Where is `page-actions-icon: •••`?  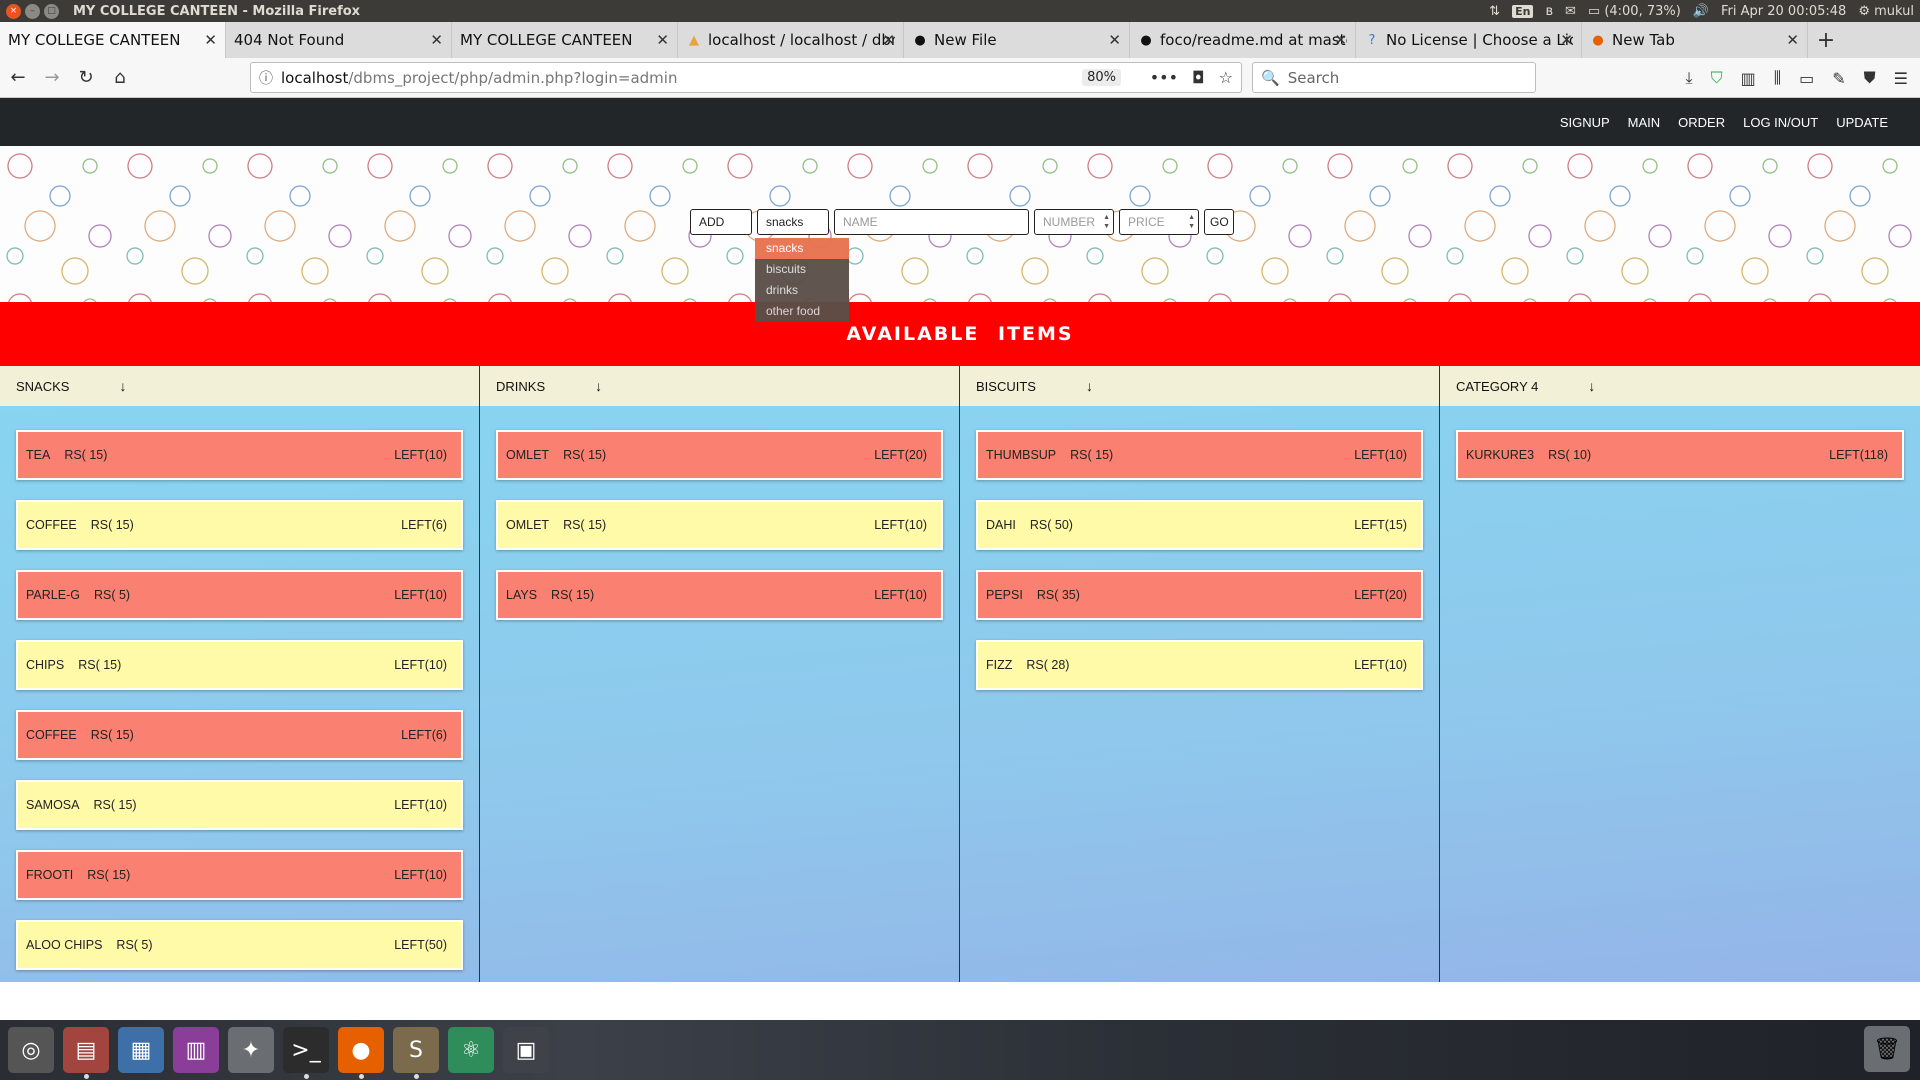 page-actions-icon: ••• is located at coordinates (1164, 77).